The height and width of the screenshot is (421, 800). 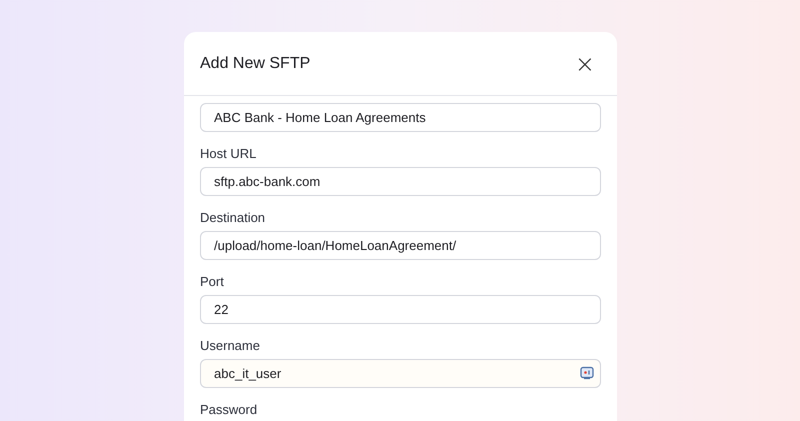 What do you see at coordinates (587, 373) in the screenshot?
I see `password-manager-icon` at bounding box center [587, 373].